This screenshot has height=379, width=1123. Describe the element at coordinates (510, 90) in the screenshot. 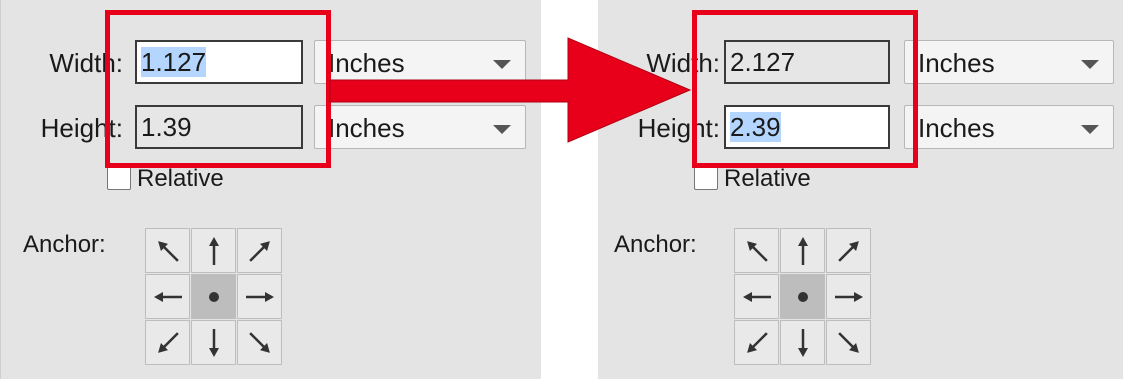

I see `transition-arrow-icon` at that location.